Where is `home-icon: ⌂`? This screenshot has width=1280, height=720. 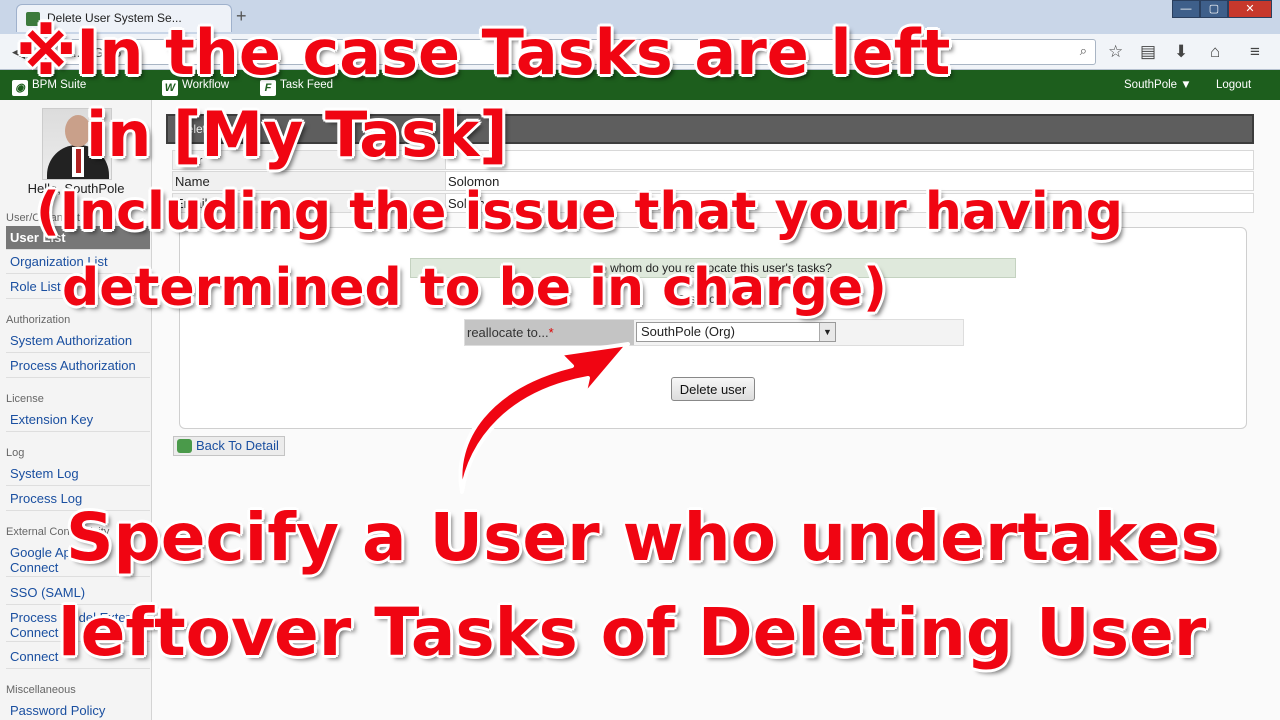
home-icon: ⌂ is located at coordinates (1215, 52).